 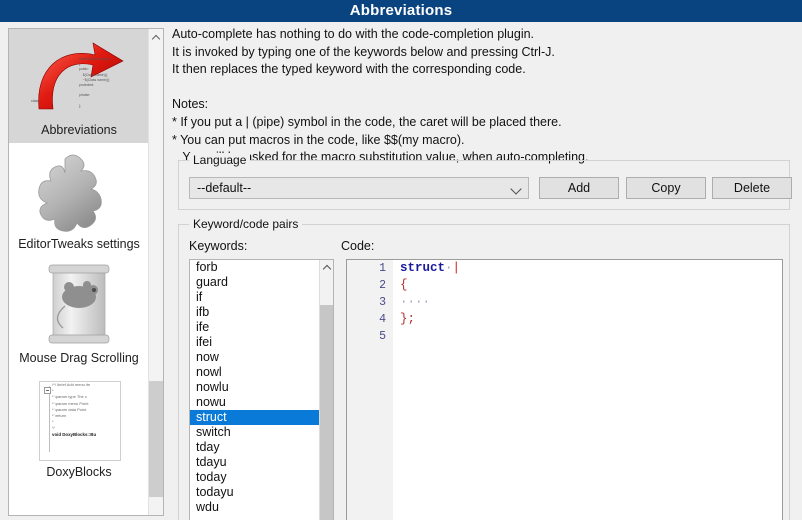 I want to click on sidebar-item-label: EditorTweaks settings, so click(x=79, y=244).